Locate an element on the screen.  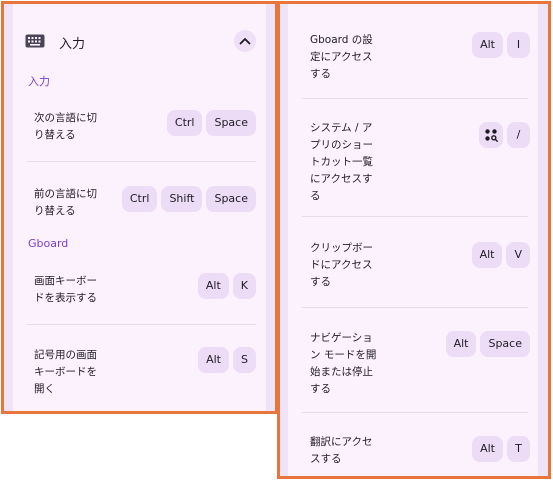
shortcut-keys: / is located at coordinates (504, 135).